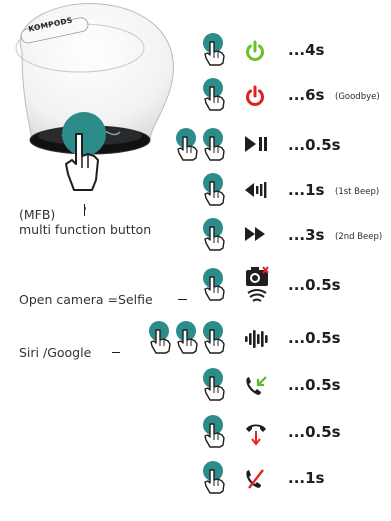  I want to click on power-off-icon, so click(255, 98).